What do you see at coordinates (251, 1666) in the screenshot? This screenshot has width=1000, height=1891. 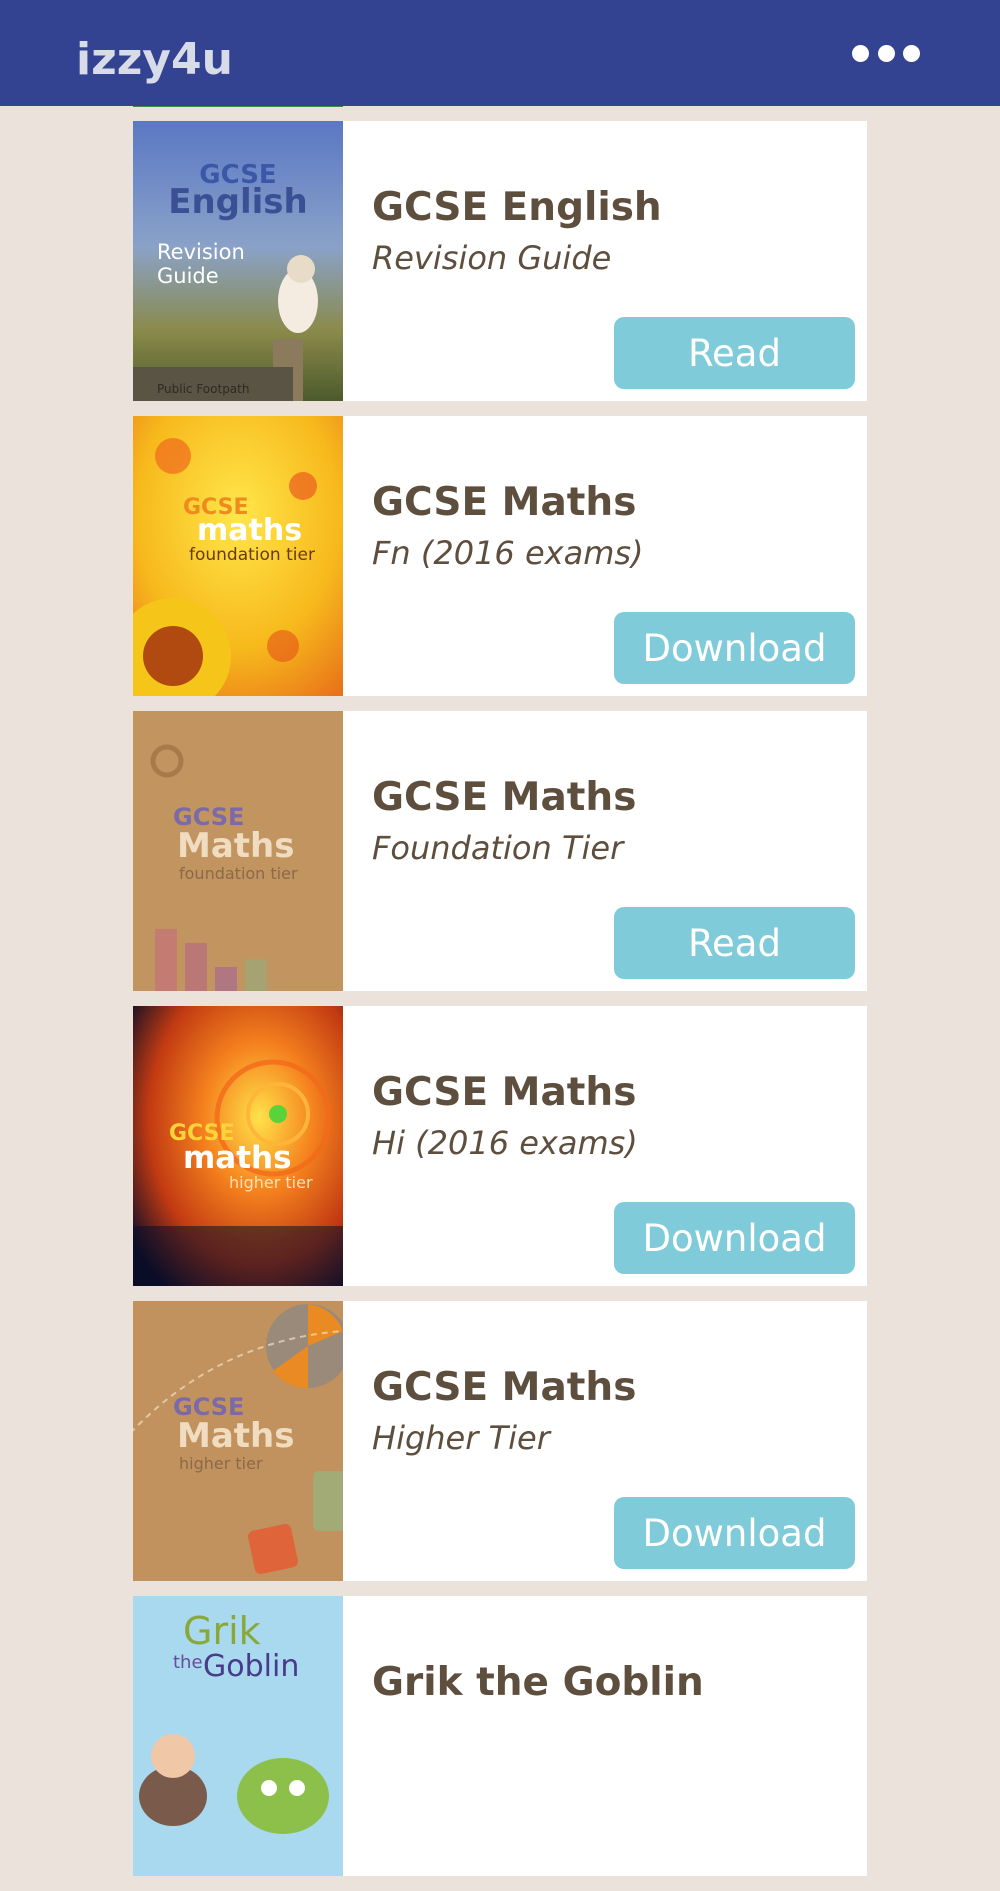 I see `cover-text: Goblin` at bounding box center [251, 1666].